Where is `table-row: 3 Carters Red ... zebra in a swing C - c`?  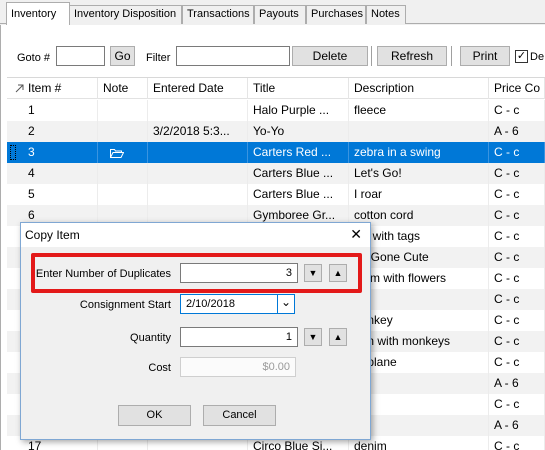 table-row: 3 Carters Red ... zebra in a swing C - c is located at coordinates (276, 152).